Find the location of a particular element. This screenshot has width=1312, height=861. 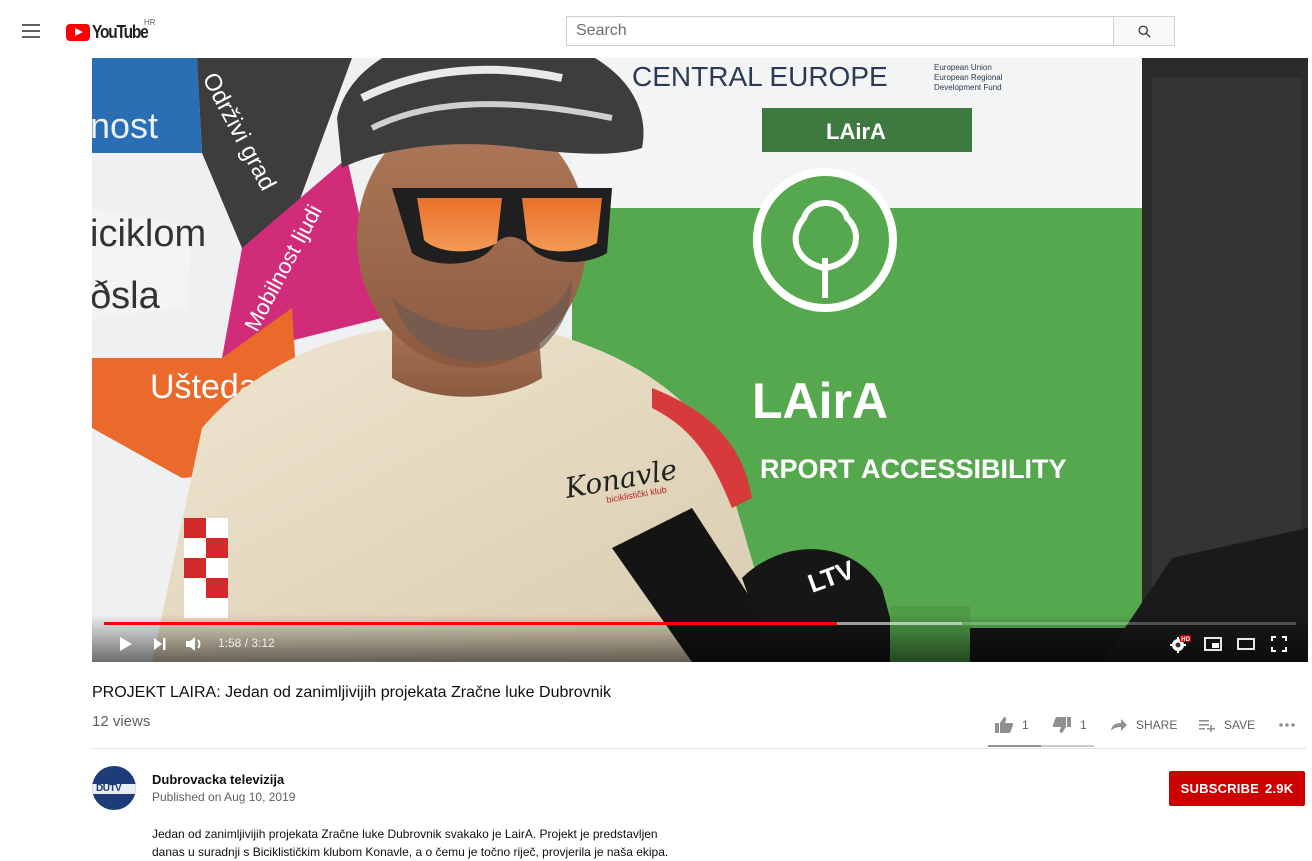

progress-bar is located at coordinates (700, 623).